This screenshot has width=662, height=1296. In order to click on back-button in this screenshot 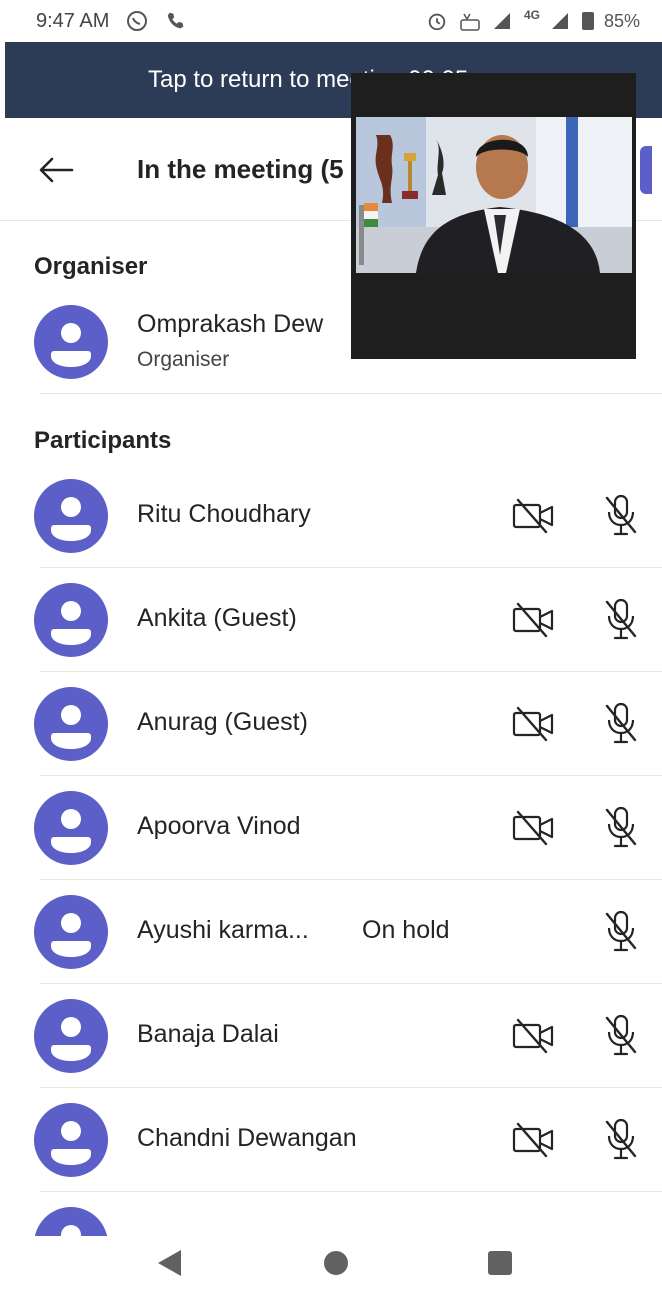, I will do `click(56, 170)`.